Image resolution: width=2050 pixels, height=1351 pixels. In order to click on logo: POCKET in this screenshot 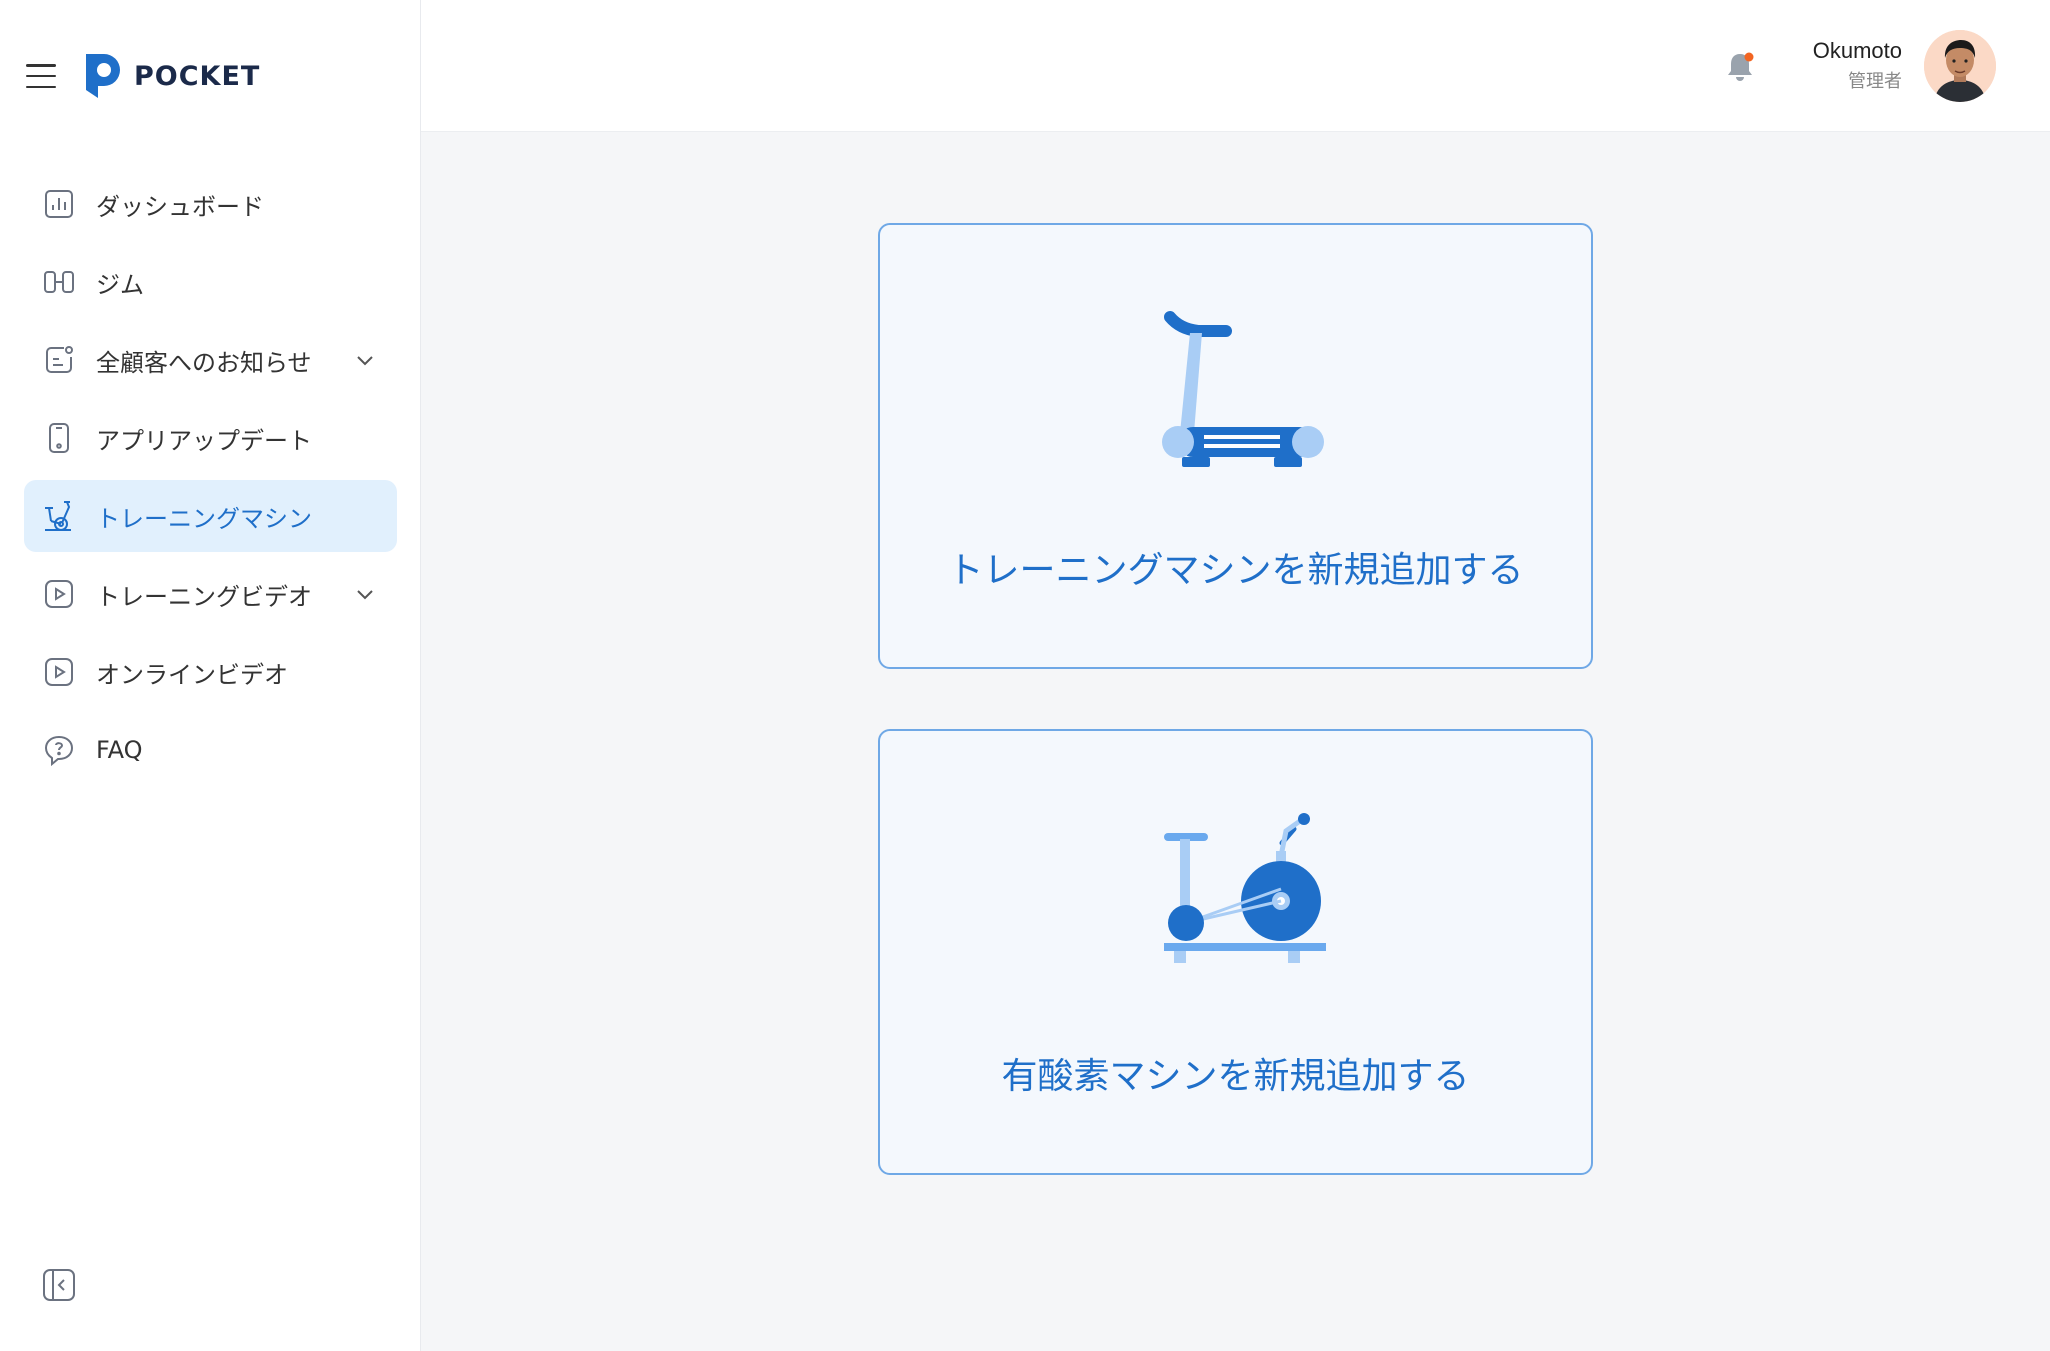, I will do `click(171, 76)`.